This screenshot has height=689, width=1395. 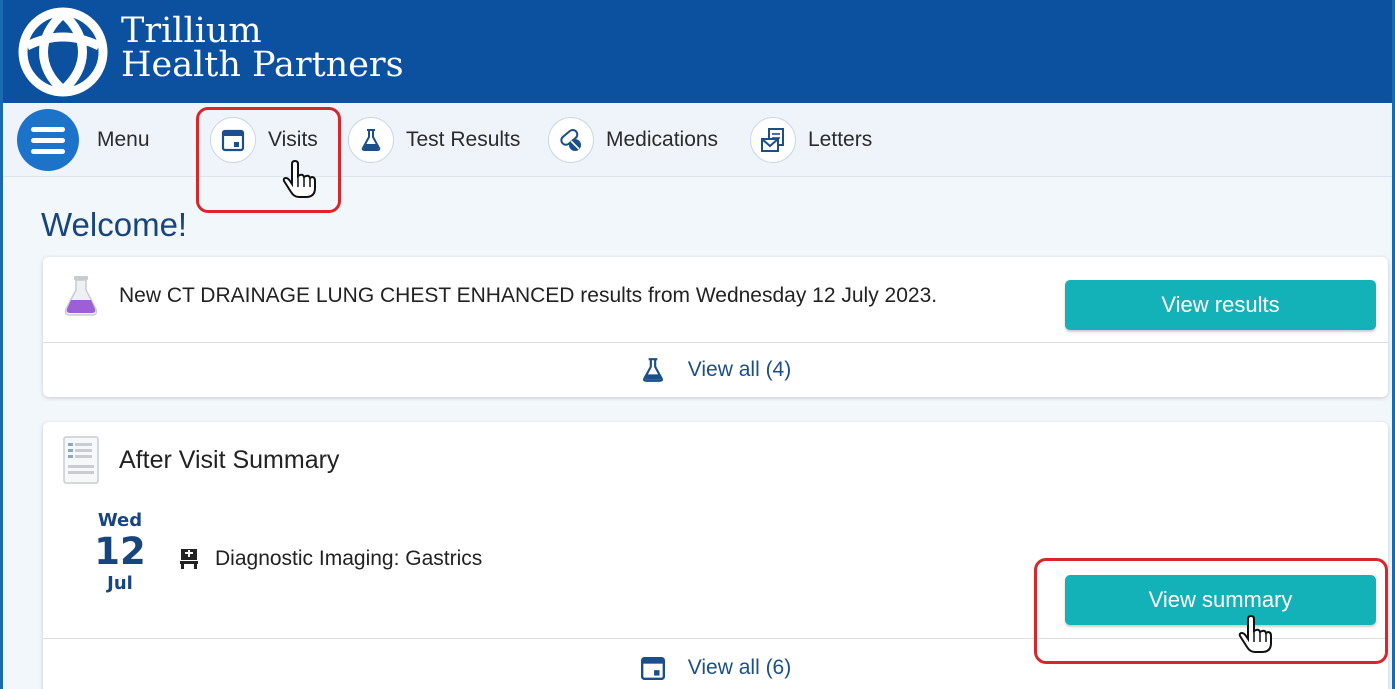 What do you see at coordinates (1211, 611) in the screenshot?
I see `view-summary-highlight` at bounding box center [1211, 611].